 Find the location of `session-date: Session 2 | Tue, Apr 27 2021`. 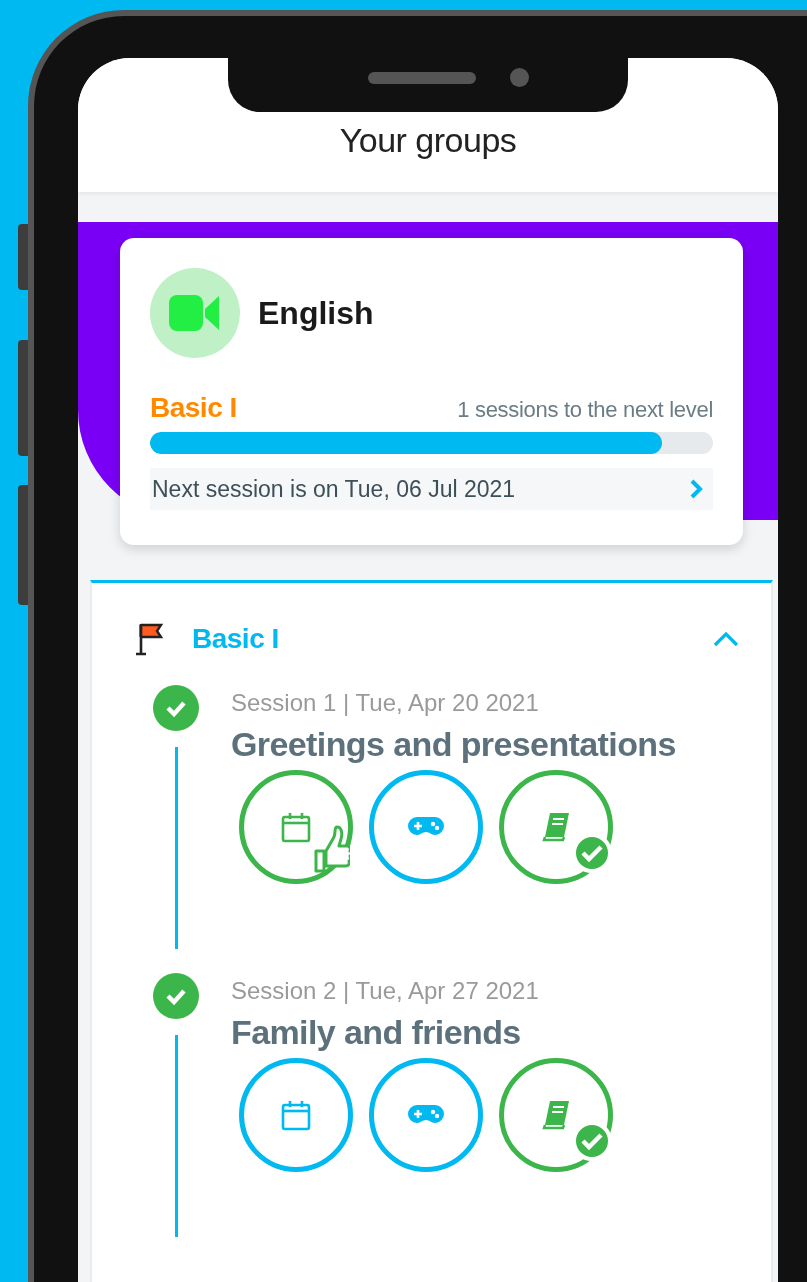

session-date: Session 2 | Tue, Apr 27 2021 is located at coordinates (385, 991).